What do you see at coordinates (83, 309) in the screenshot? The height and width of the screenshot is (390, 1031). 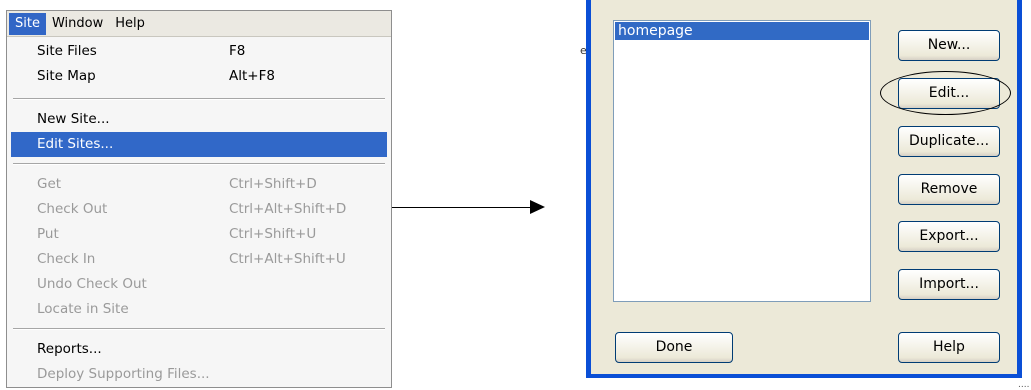 I see `menu-item-label: Locate in Site` at bounding box center [83, 309].